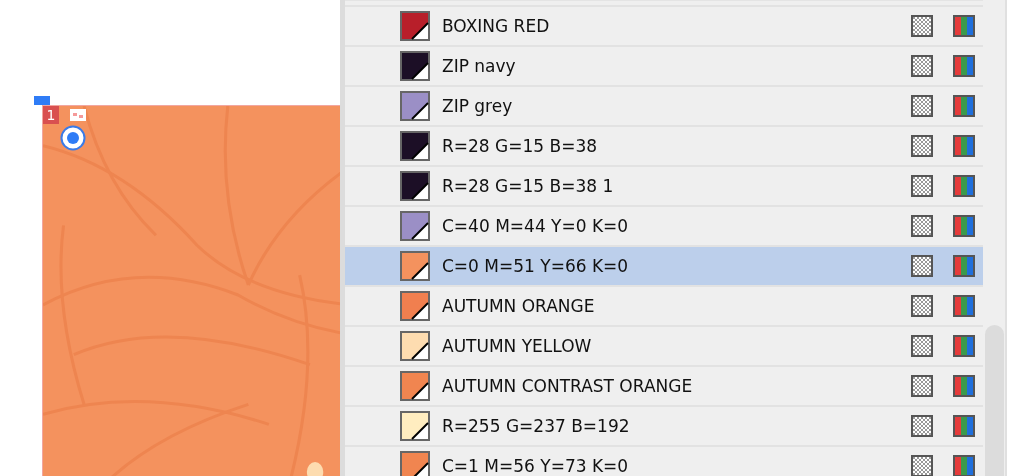 This screenshot has width=1020, height=476. What do you see at coordinates (664, 105) in the screenshot?
I see `swatch-row: ZIP grey` at bounding box center [664, 105].